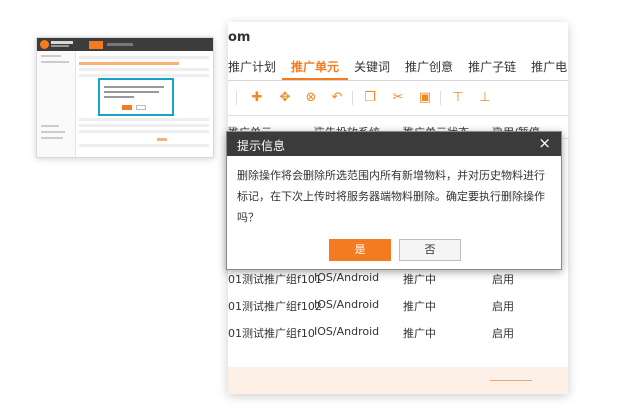 The height and width of the screenshot is (416, 639). I want to click on thumbnail-logo-text, so click(62, 42).